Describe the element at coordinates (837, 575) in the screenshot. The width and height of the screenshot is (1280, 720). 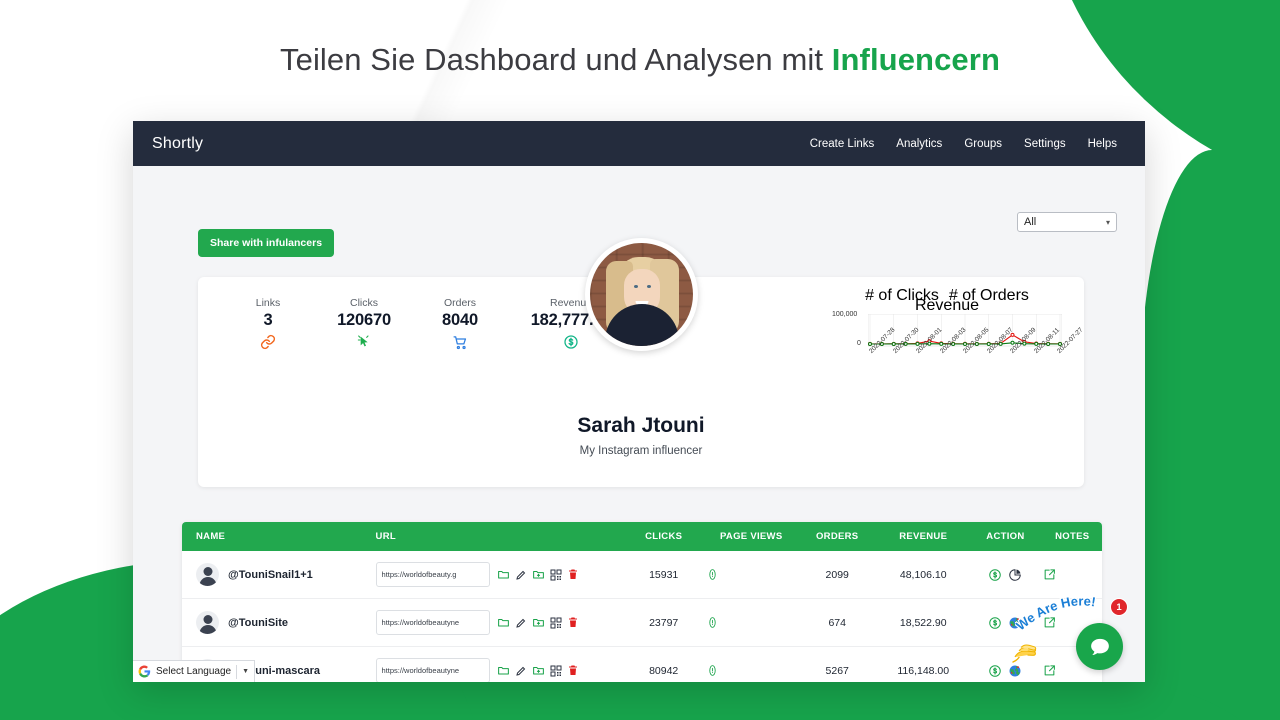
I see `cell-orders: 2099` at that location.